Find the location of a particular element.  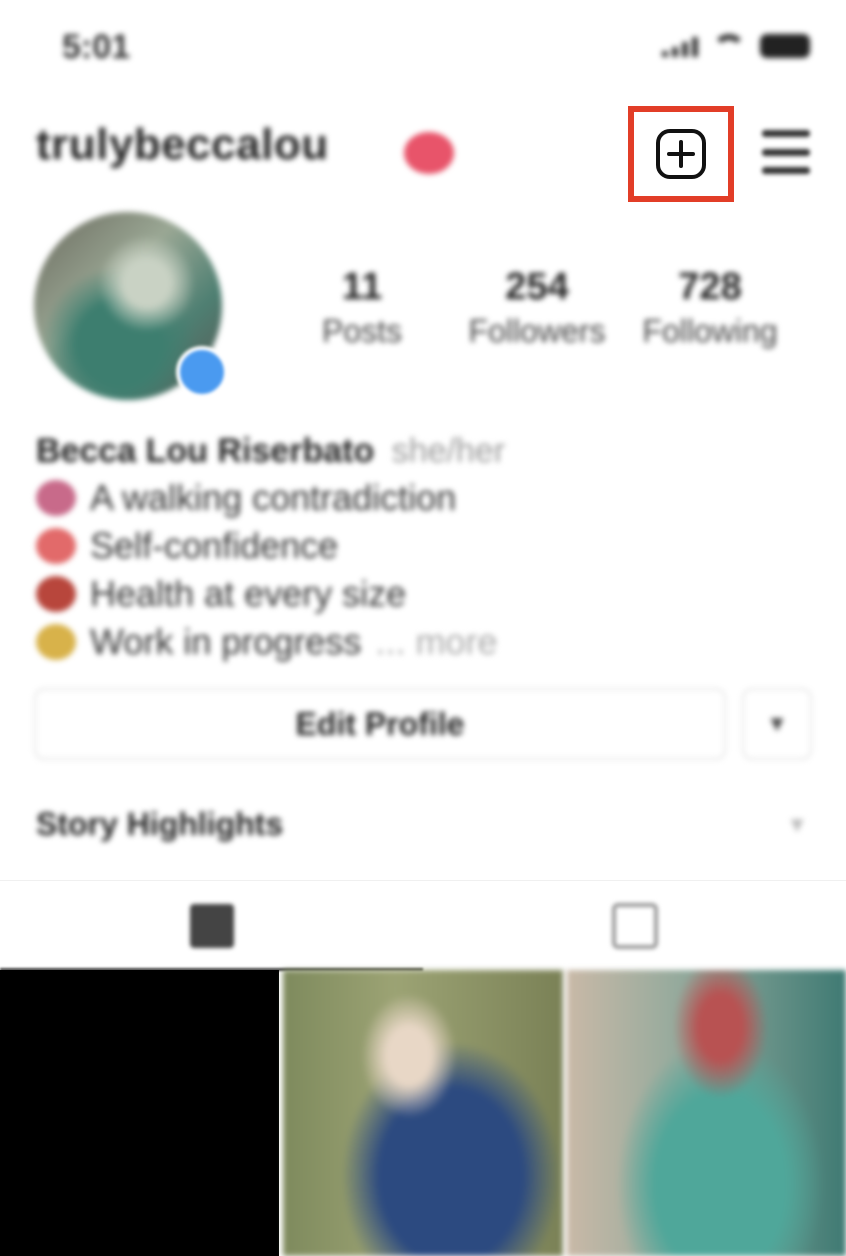

discover-people-button: ▼ is located at coordinates (777, 724).